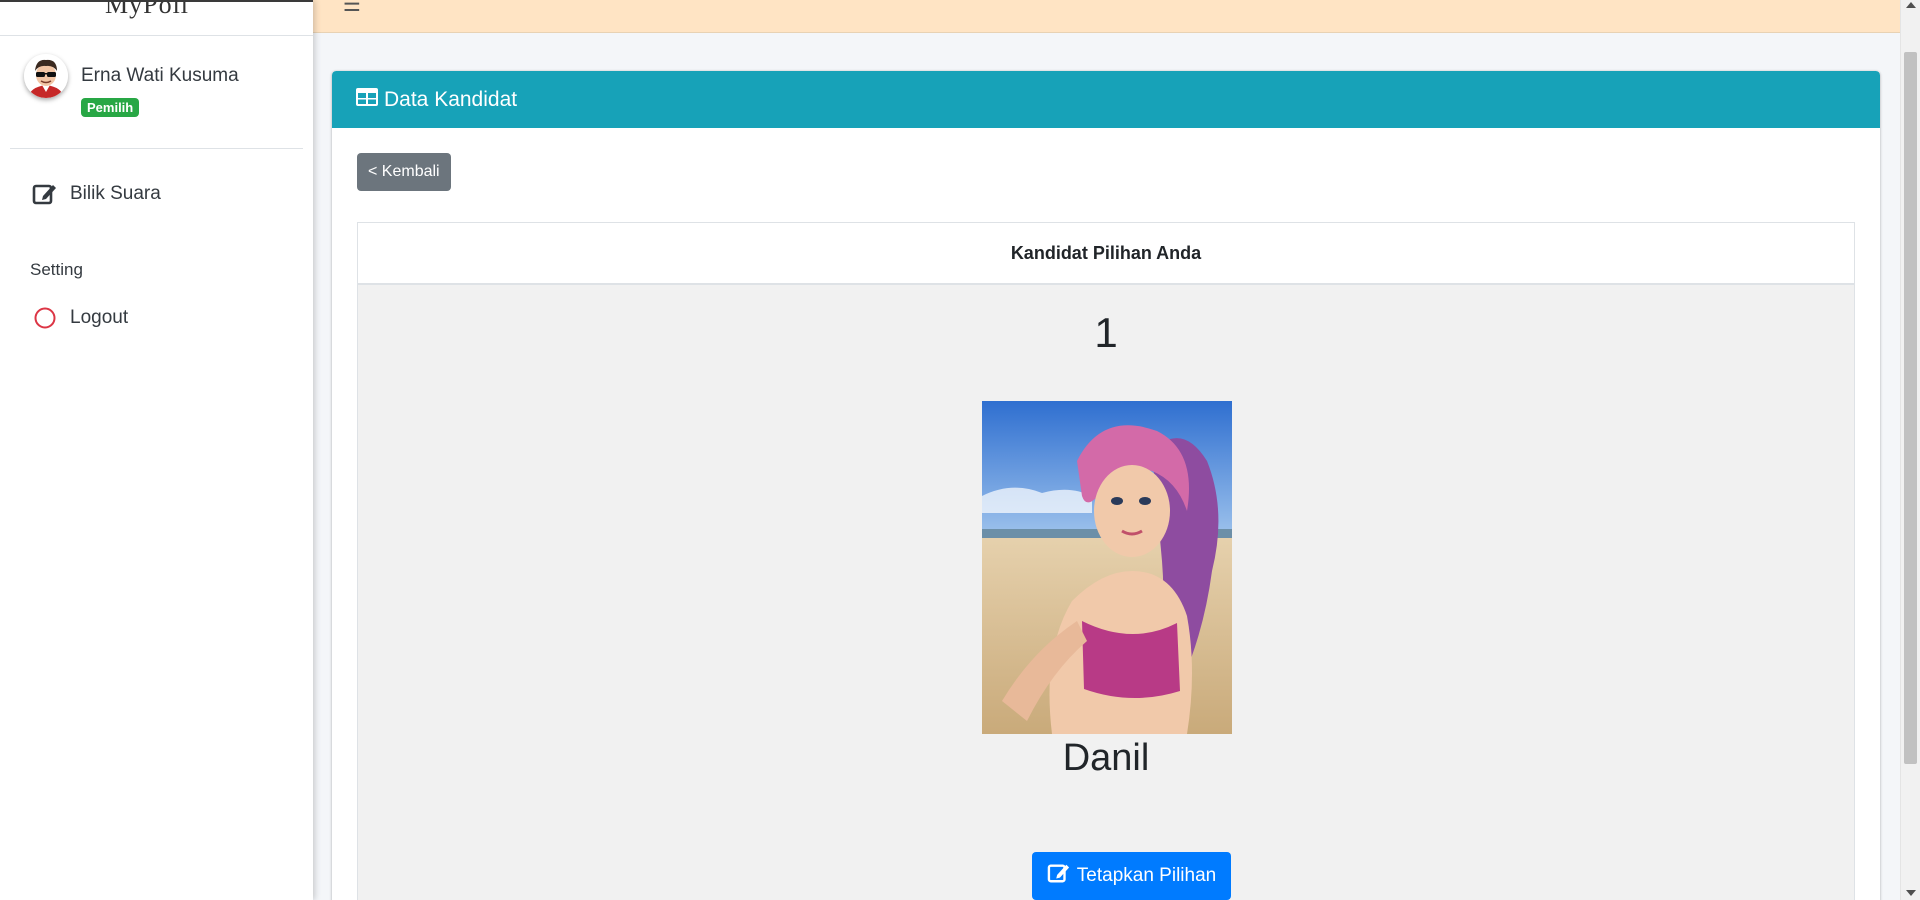 This screenshot has width=1920, height=900. I want to click on card-header: Data Kandidat, so click(1106, 99).